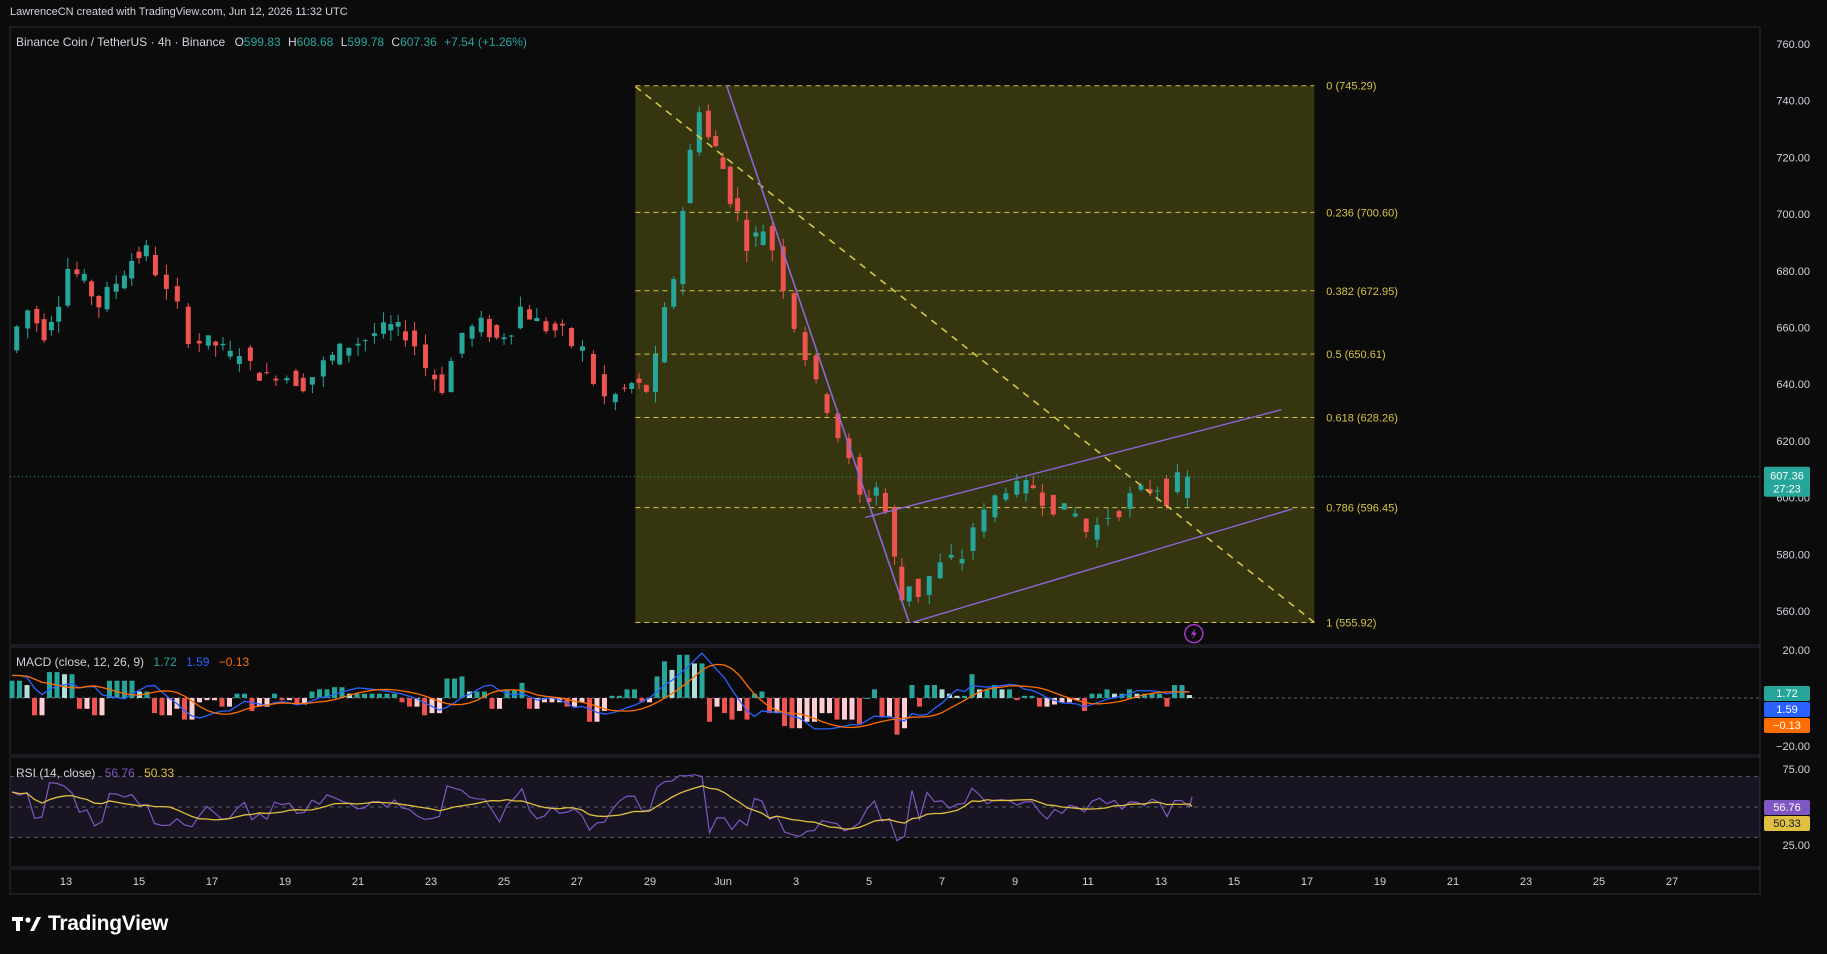 This screenshot has width=1827, height=954. Describe the element at coordinates (262, 42) in the screenshot. I see `open-value: 599.83` at that location.